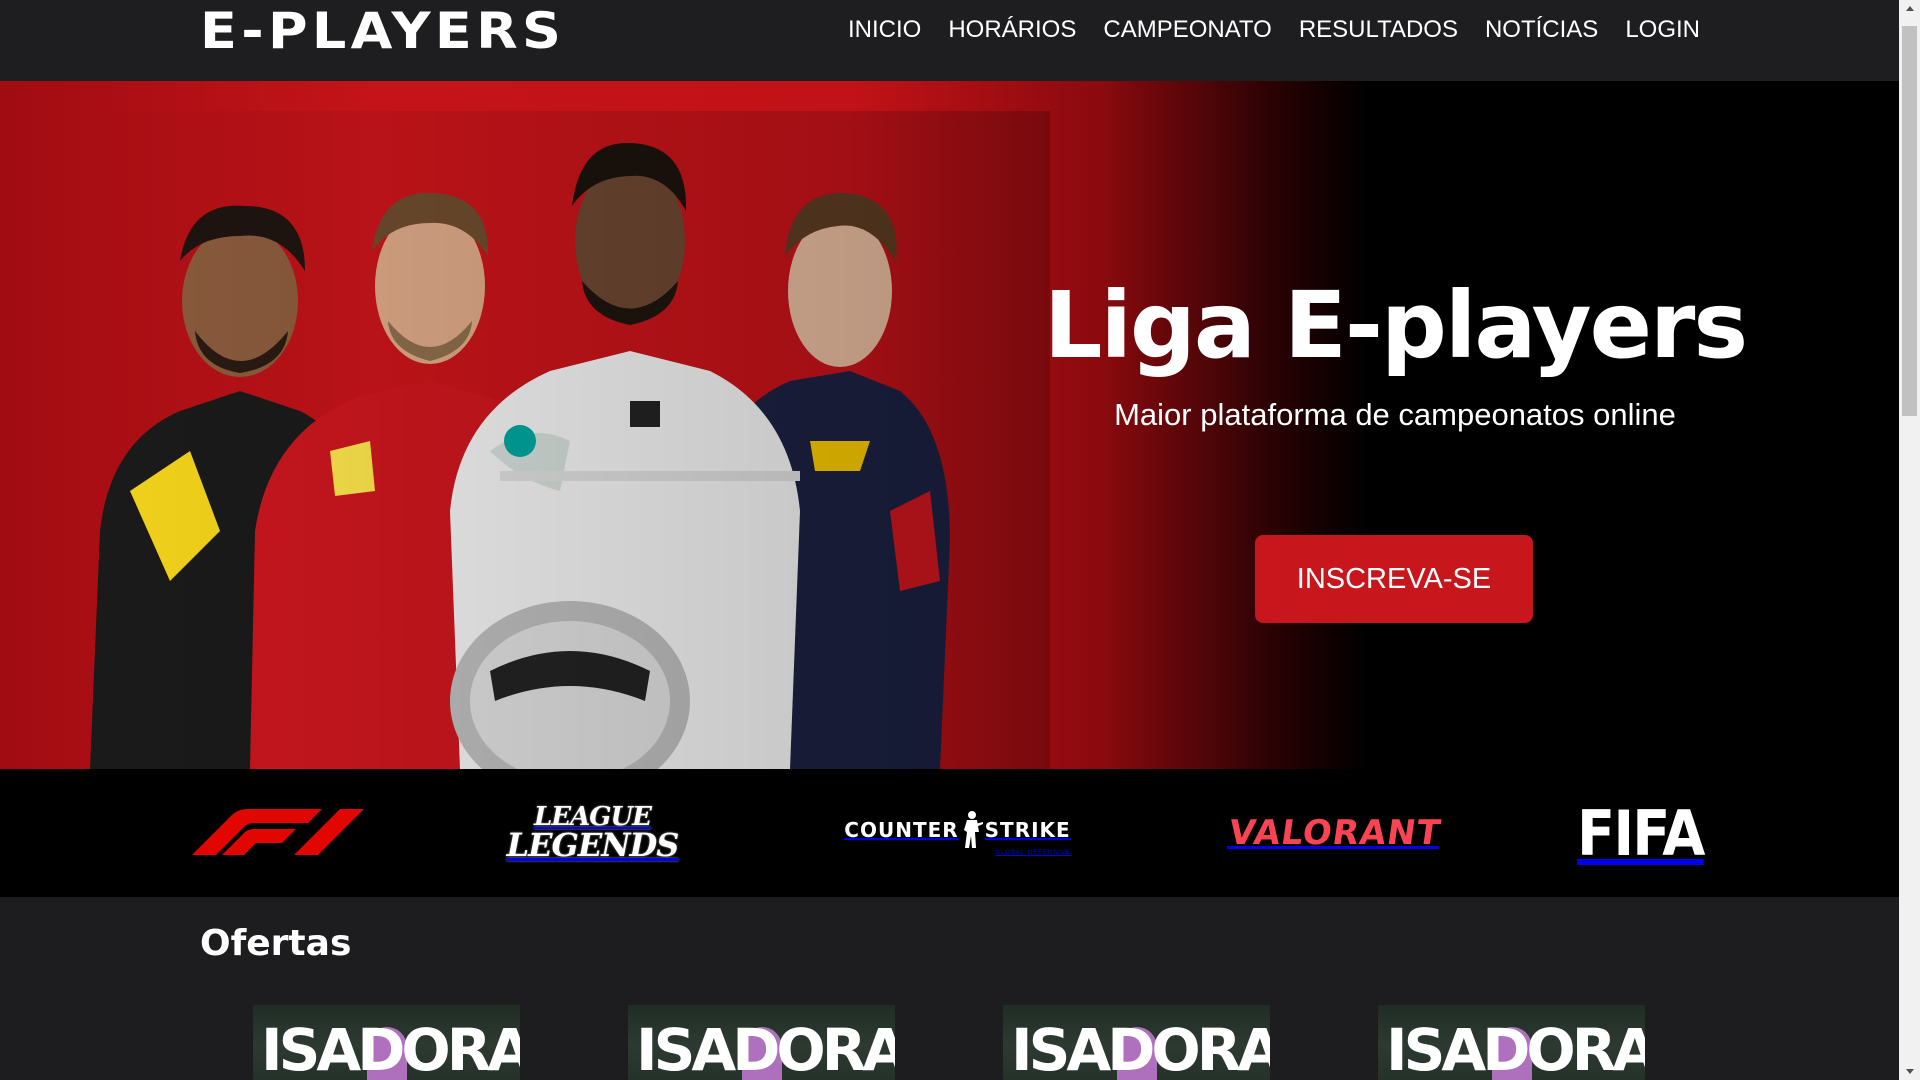 The image size is (1920, 1080). Describe the element at coordinates (1378, 30) in the screenshot. I see `nav-link-resultados: RESULTADOS` at that location.